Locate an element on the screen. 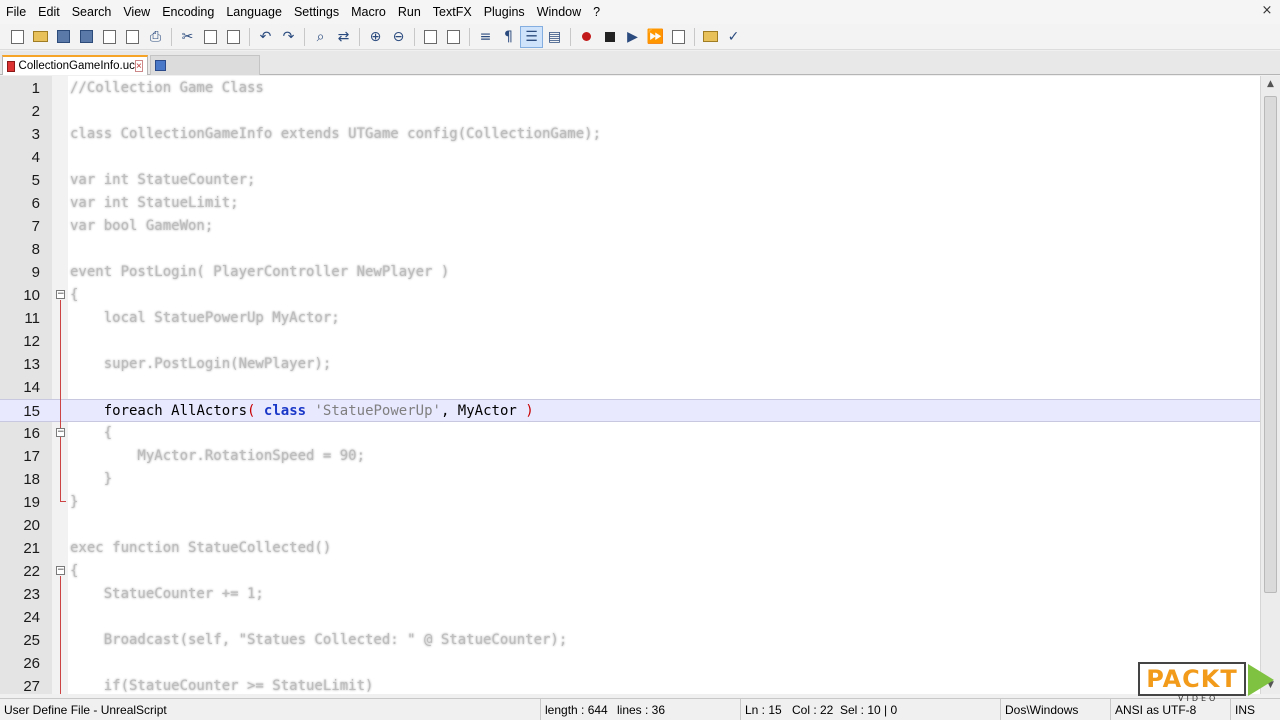 The height and width of the screenshot is (720, 1280). paste-button is located at coordinates (233, 37).